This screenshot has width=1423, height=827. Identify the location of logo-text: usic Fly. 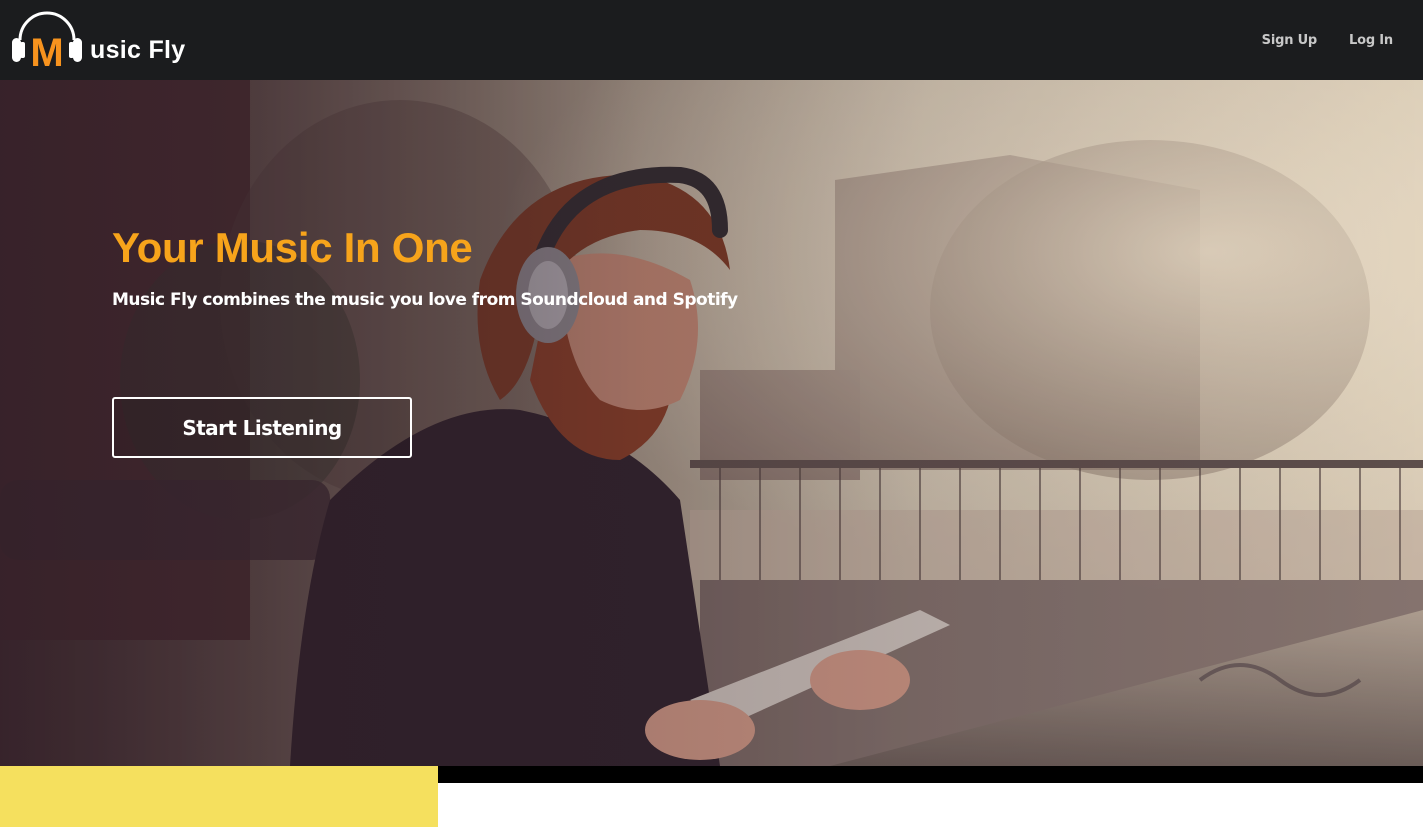
(138, 50).